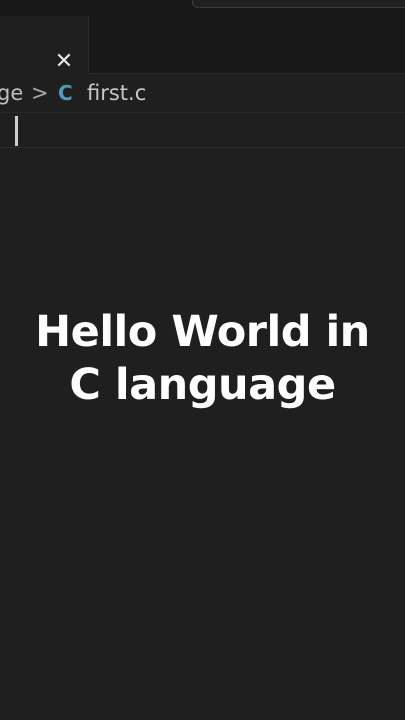 The image size is (405, 720). Describe the element at coordinates (64, 62) in the screenshot. I see `close-icon: ✕` at that location.